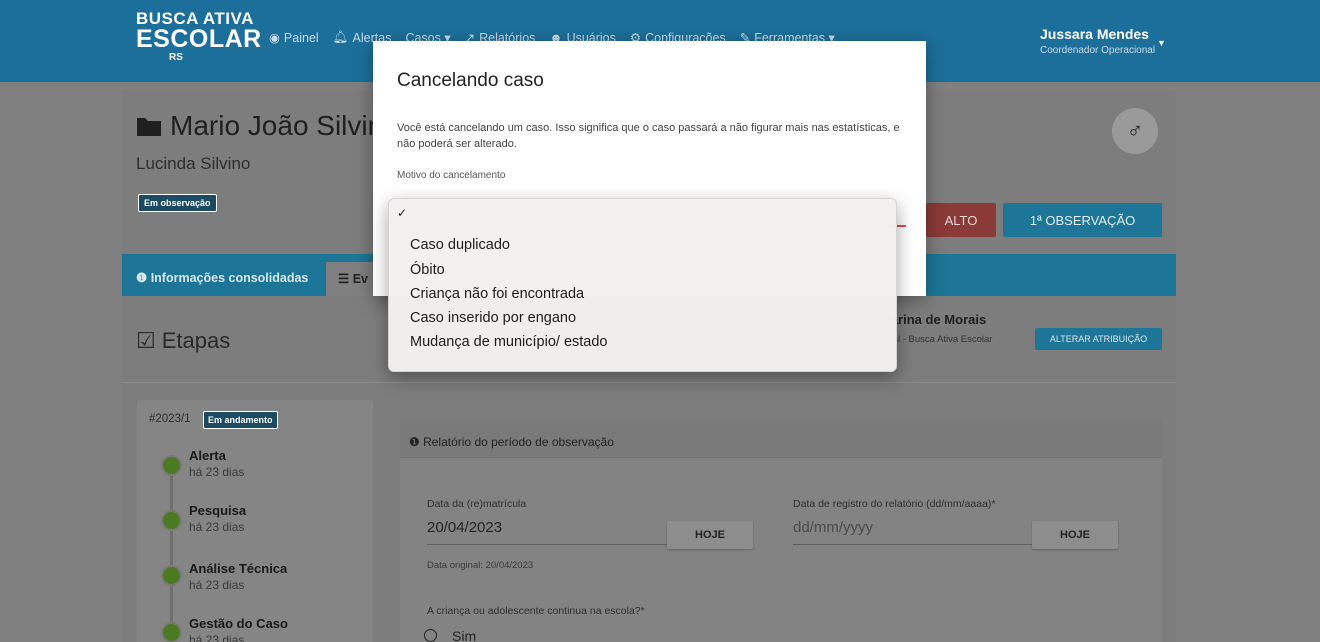 Image resolution: width=1320 pixels, height=642 pixels. I want to click on etapas-heading: ☑ Etapas, so click(183, 341).